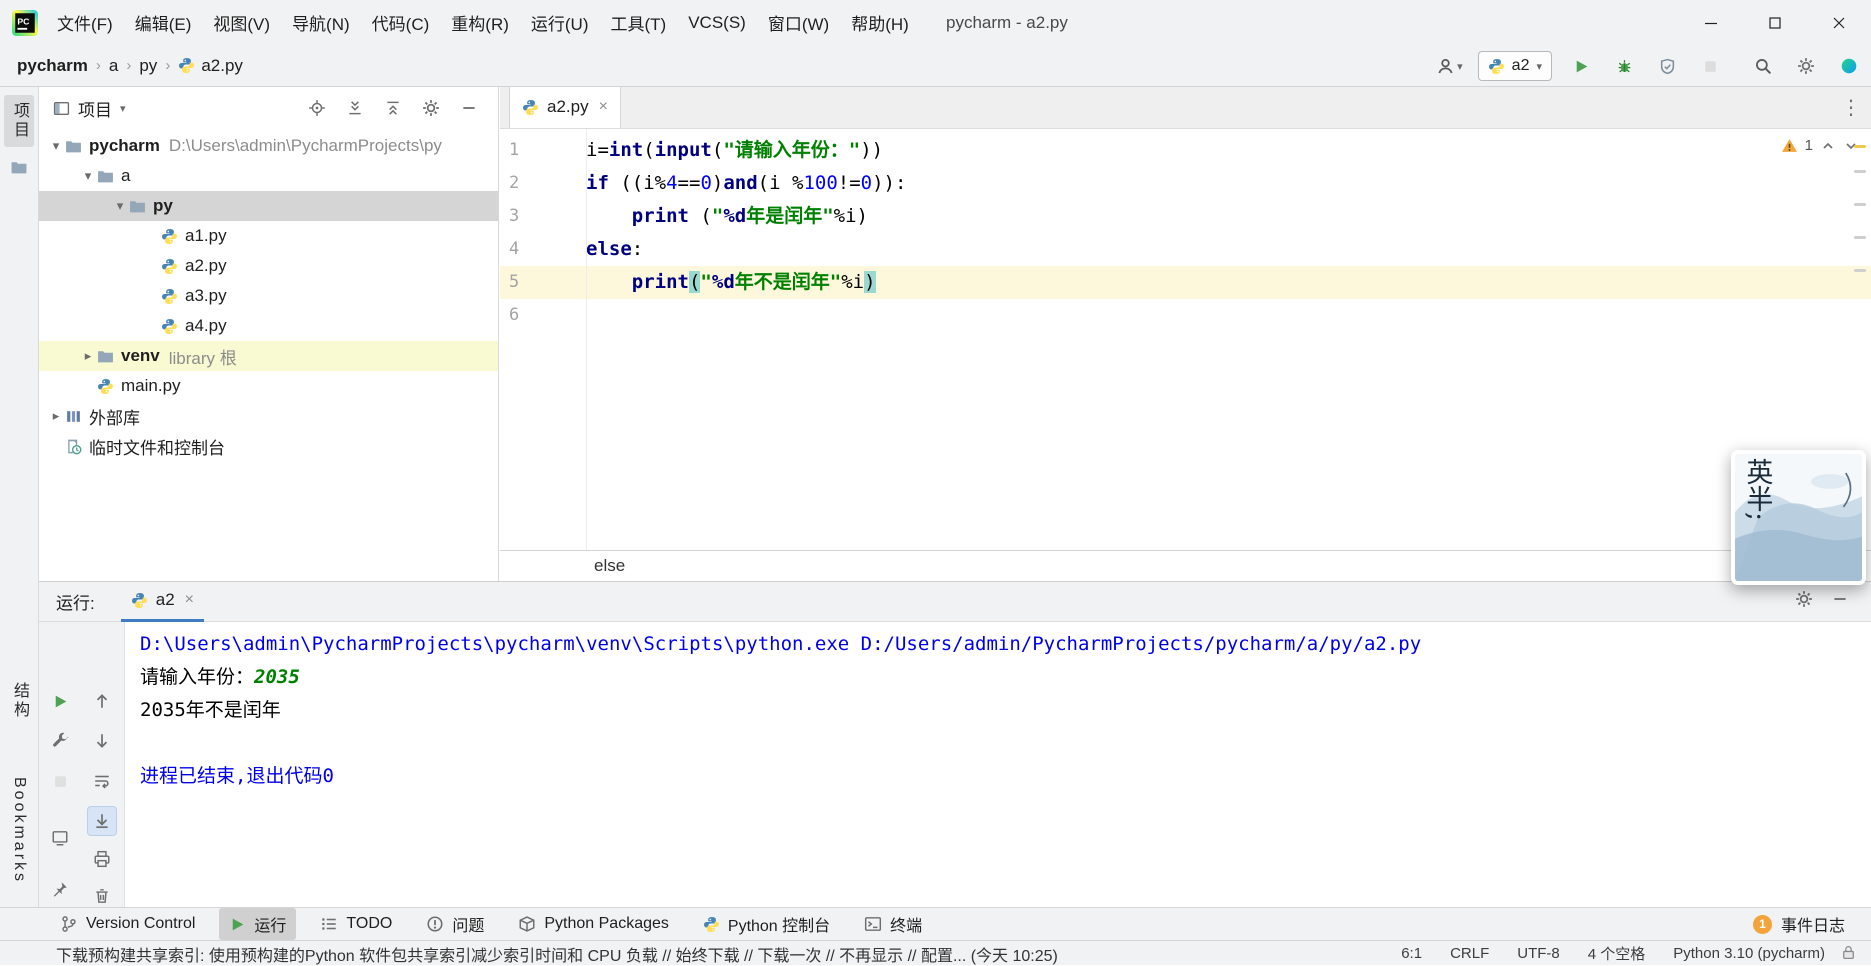  What do you see at coordinates (766, 924) in the screenshot?
I see `toolwindow-tab: Python 控制台` at bounding box center [766, 924].